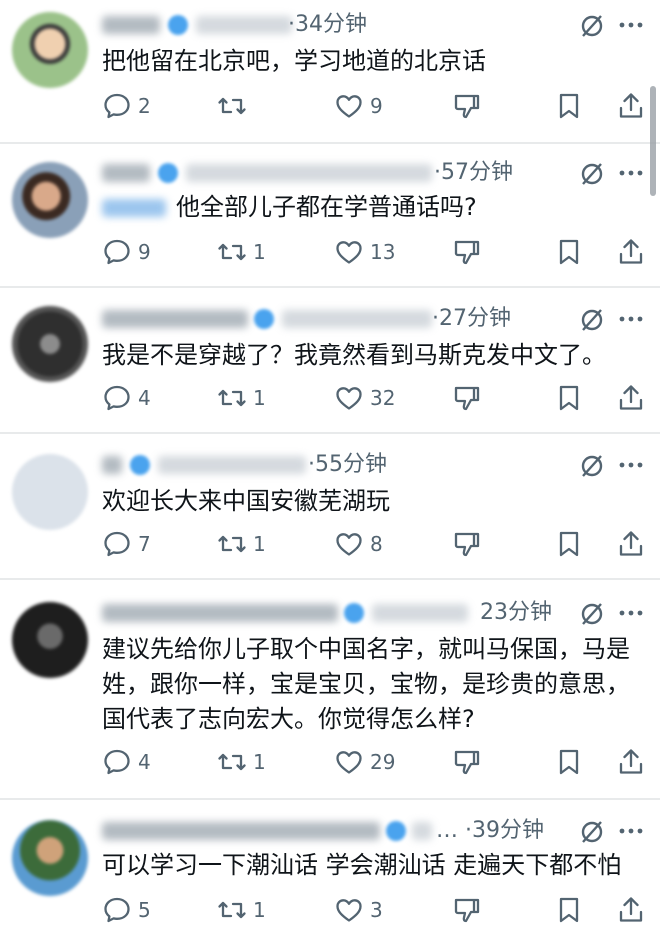  I want to click on tweet-text: 欢迎长大来中国安徽芜湖玩, so click(246, 501).